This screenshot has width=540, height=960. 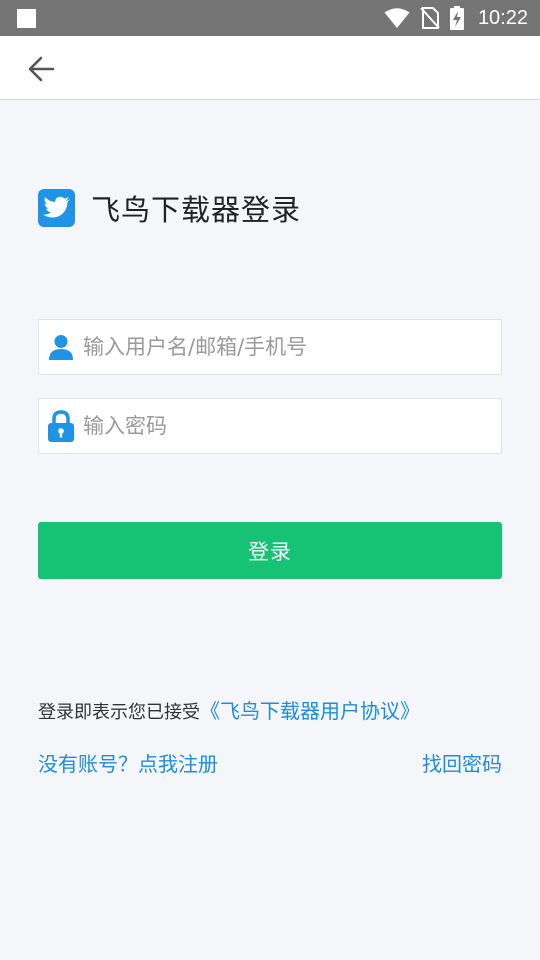 What do you see at coordinates (462, 762) in the screenshot?
I see `forgot-password-link: 找回密码` at bounding box center [462, 762].